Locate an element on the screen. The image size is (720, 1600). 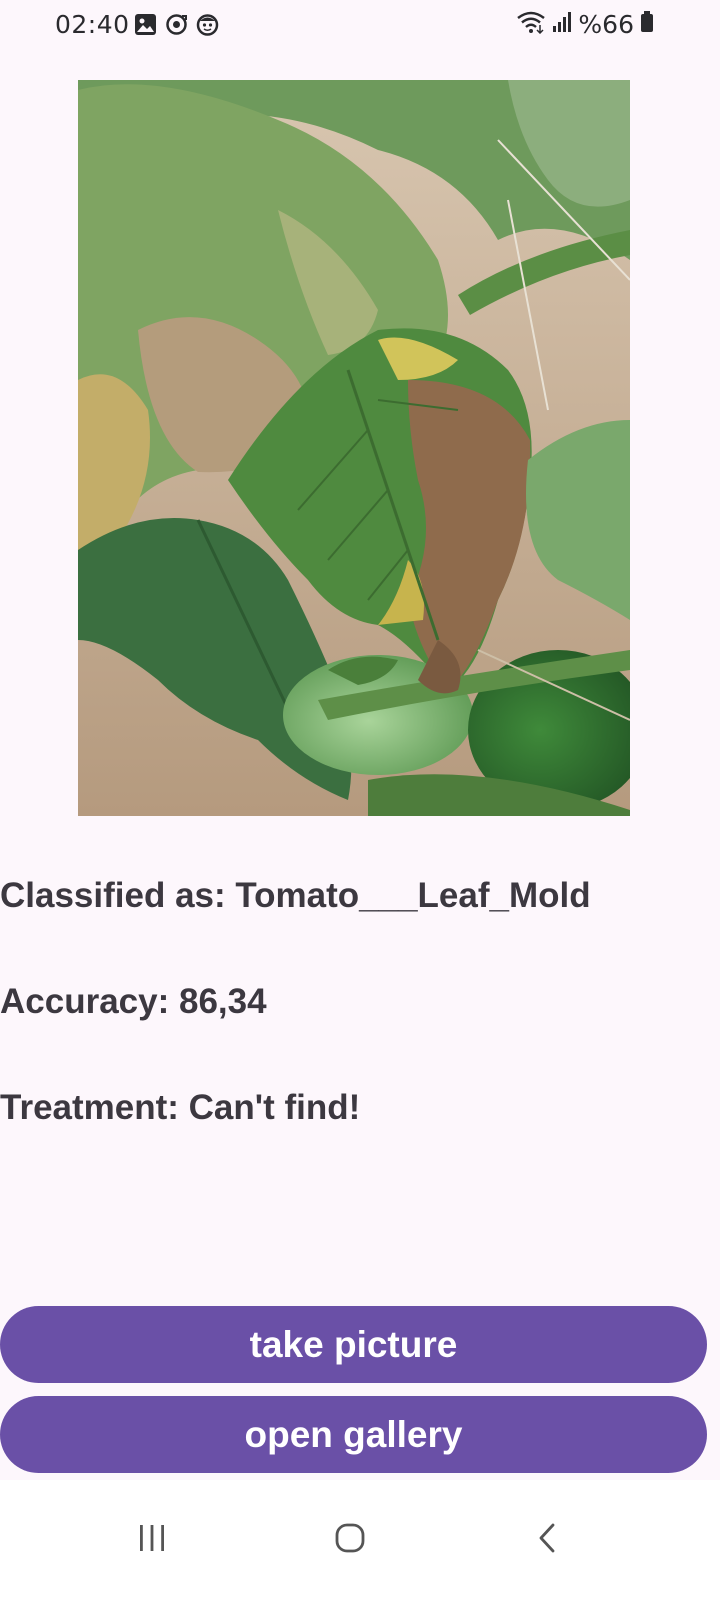
battery-icon is located at coordinates (647, 24).